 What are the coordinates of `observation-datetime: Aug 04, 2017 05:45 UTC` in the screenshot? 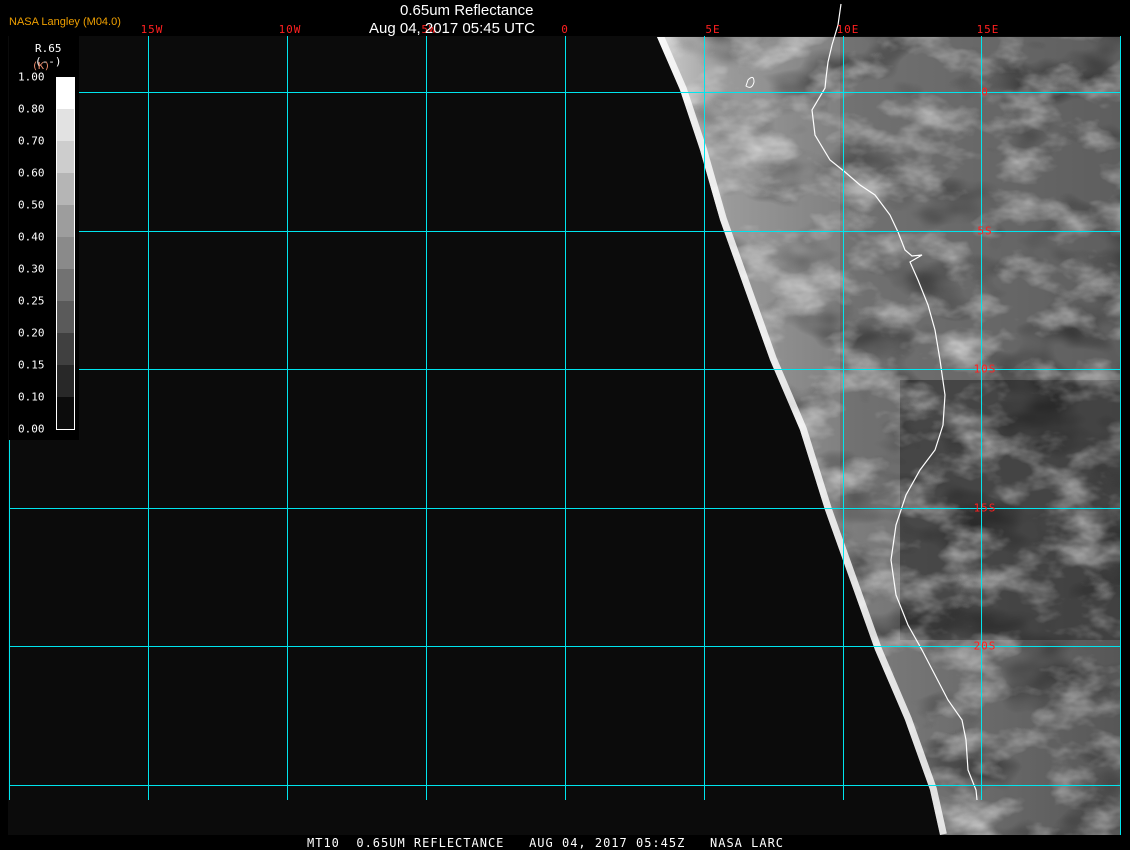 It's located at (452, 28).